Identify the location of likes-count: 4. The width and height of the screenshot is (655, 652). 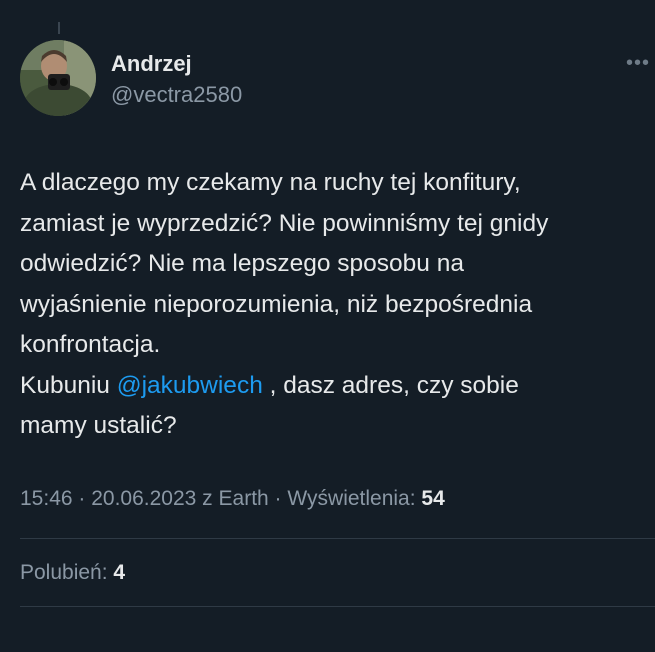
(119, 572).